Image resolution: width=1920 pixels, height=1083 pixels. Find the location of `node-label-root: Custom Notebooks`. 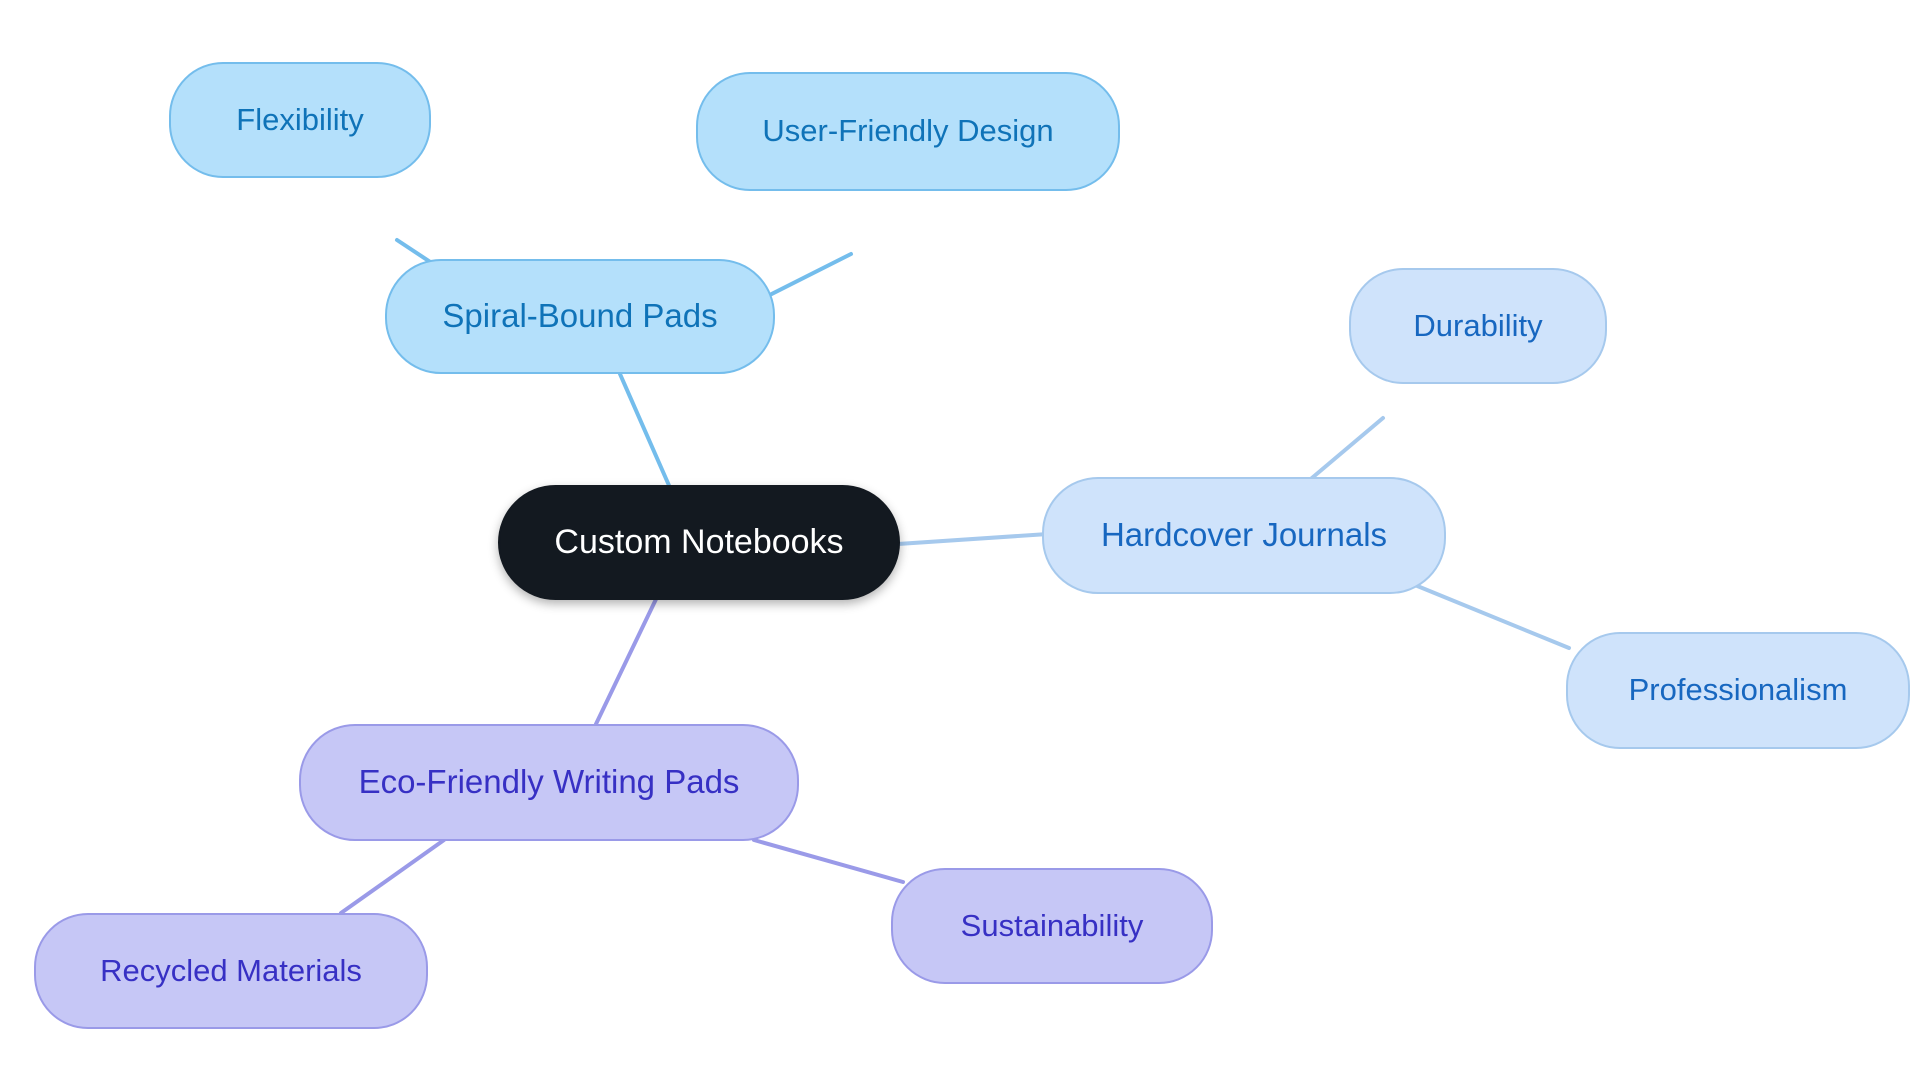

node-label-root: Custom Notebooks is located at coordinates (699, 541).